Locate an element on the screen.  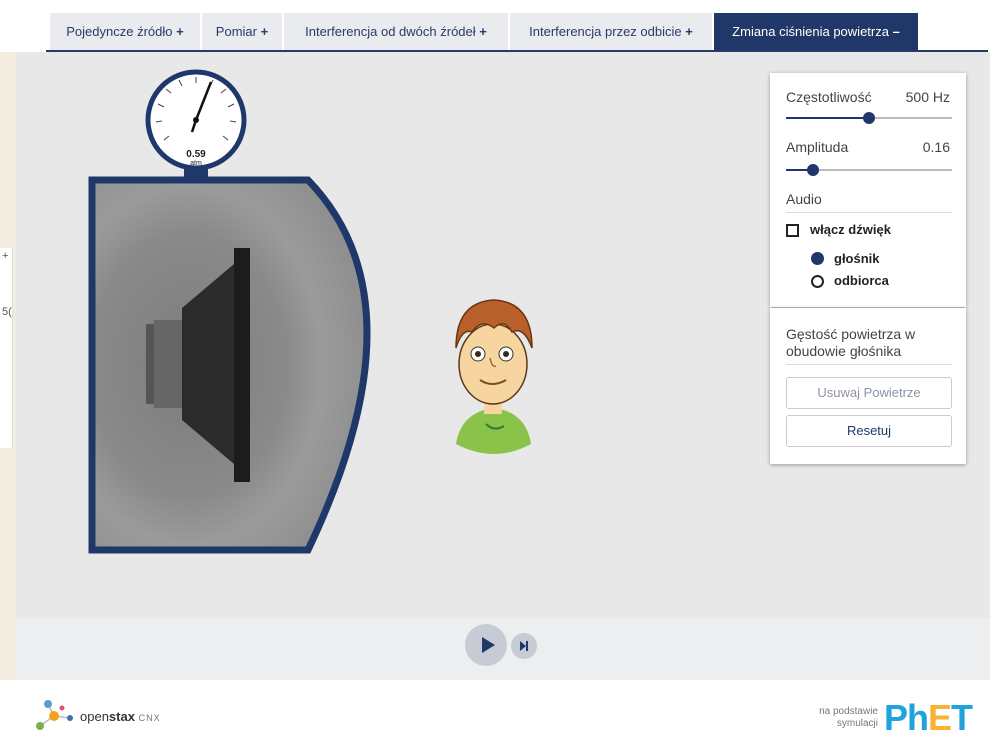
tab-measure: Pomiar + is located at coordinates (243, 31).